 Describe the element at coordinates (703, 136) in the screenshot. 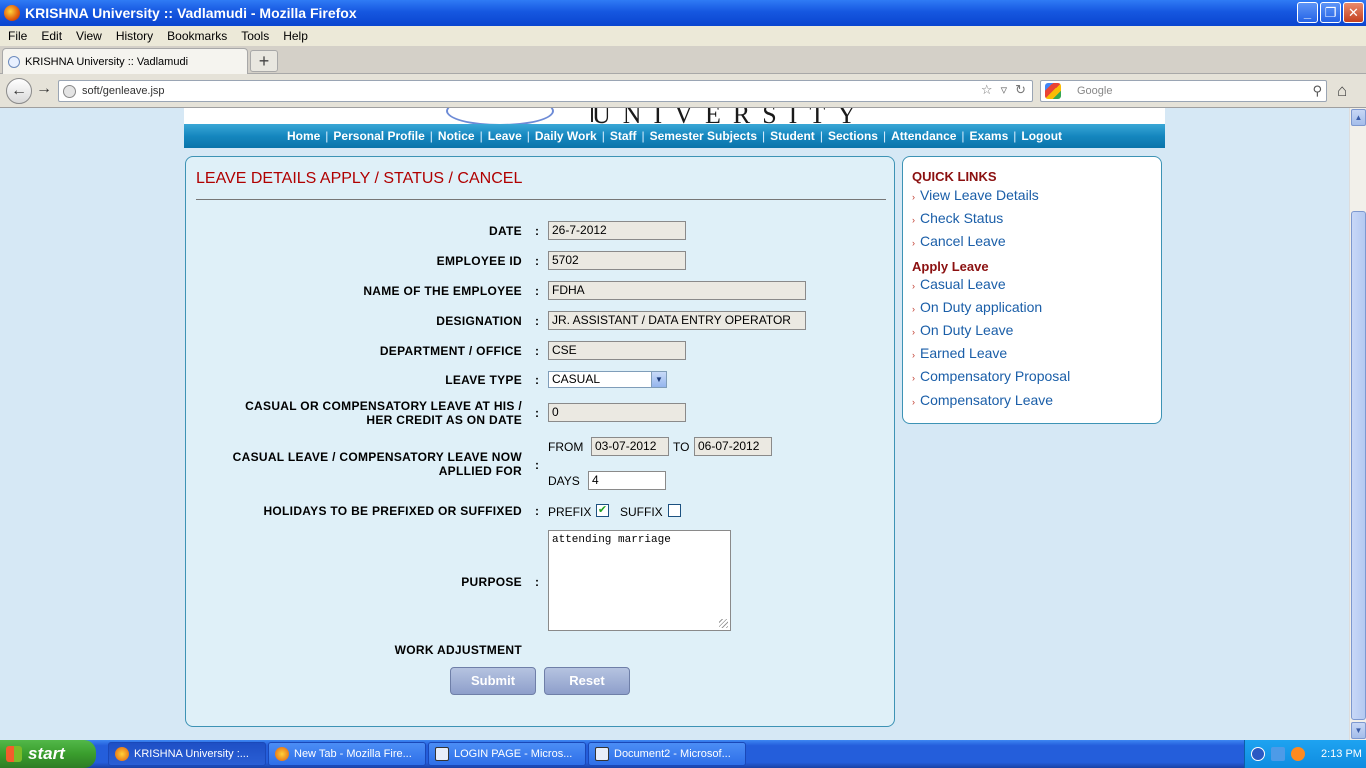

I see `nav-semester-subjects: Semester Subjects` at that location.